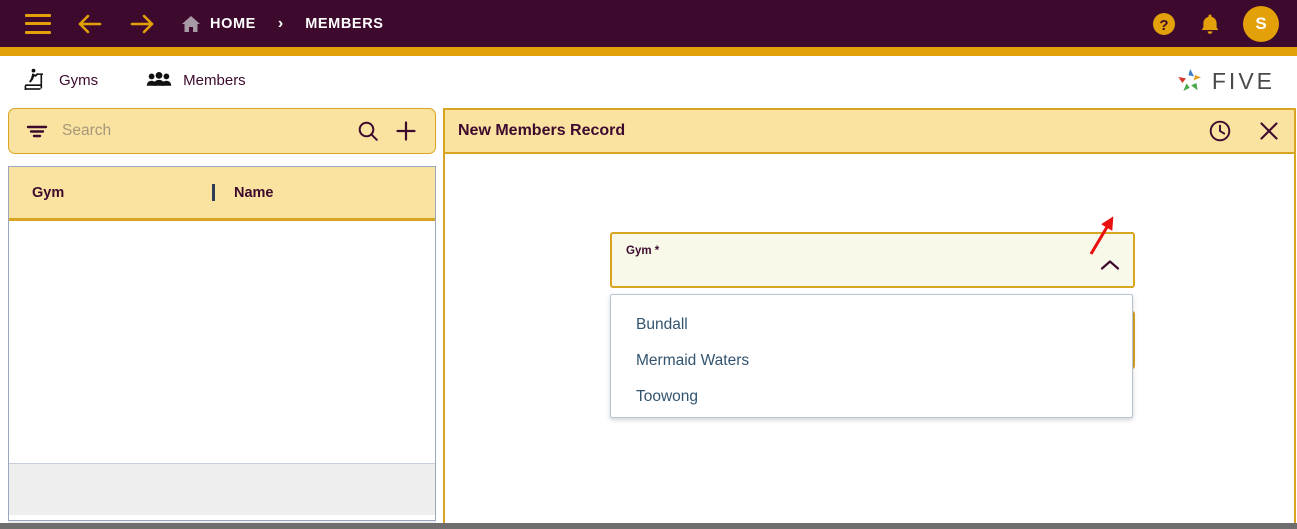  I want to click on people-icon, so click(159, 79).